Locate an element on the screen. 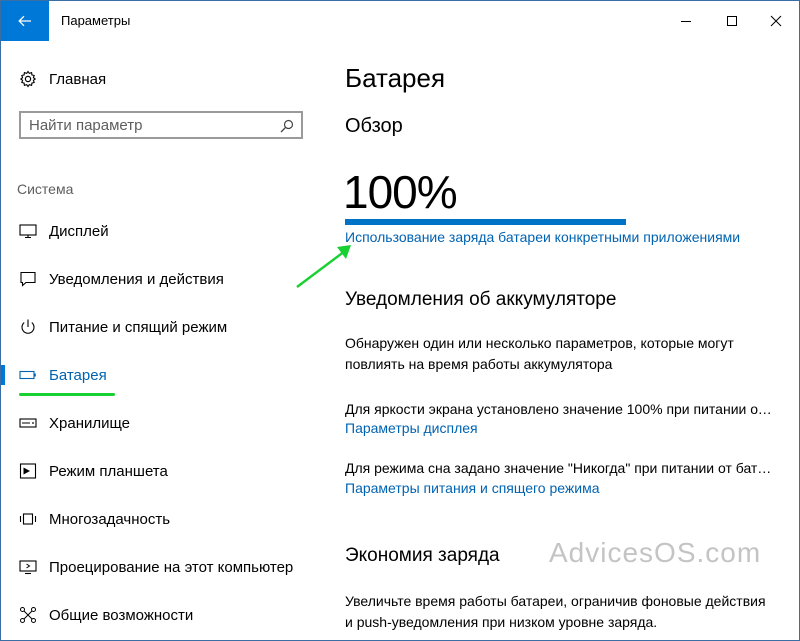  sidebar-item-label: Проецирование на этот компьютер is located at coordinates (171, 567).